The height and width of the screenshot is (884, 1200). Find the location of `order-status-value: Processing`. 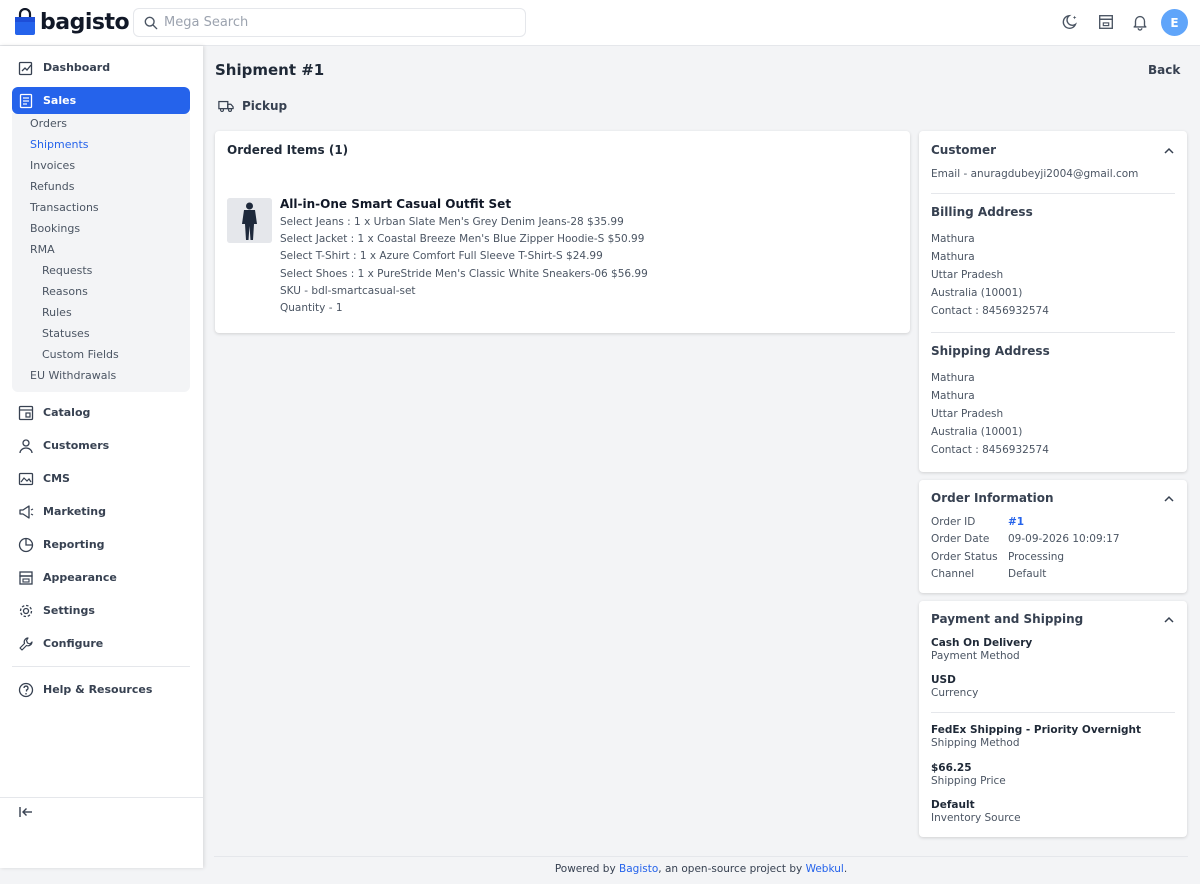

order-status-value: Processing is located at coordinates (1036, 557).